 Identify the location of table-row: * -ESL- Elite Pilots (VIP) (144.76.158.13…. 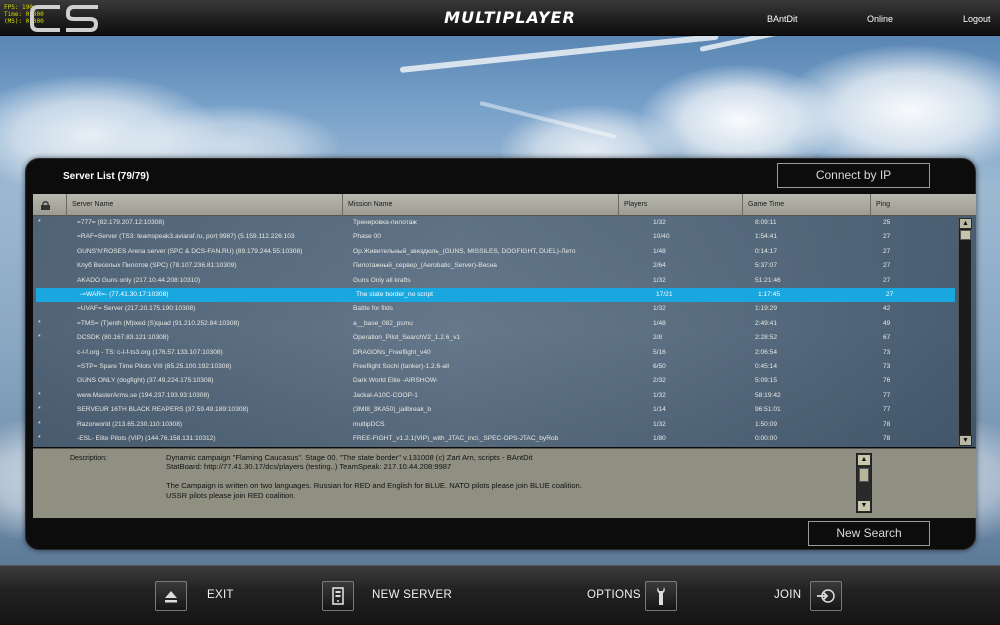
(495, 439).